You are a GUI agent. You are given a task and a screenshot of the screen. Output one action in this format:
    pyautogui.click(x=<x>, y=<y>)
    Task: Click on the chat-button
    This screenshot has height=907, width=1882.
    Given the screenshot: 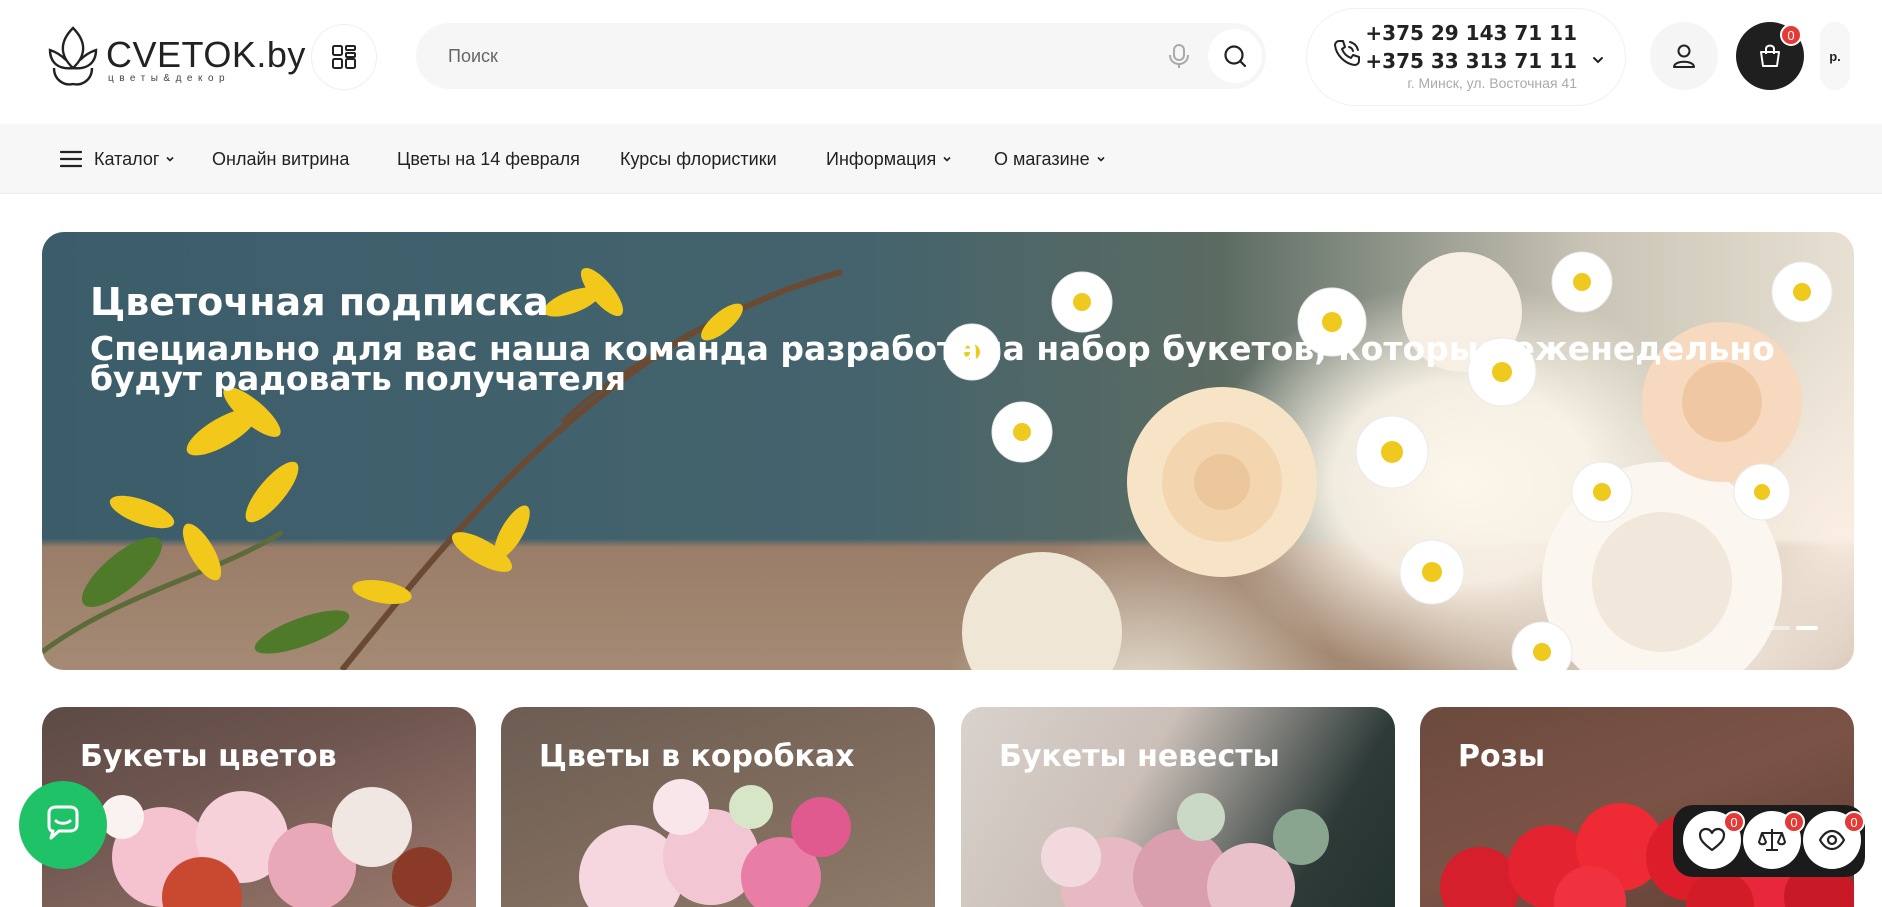 What is the action you would take?
    pyautogui.click(x=63, y=825)
    